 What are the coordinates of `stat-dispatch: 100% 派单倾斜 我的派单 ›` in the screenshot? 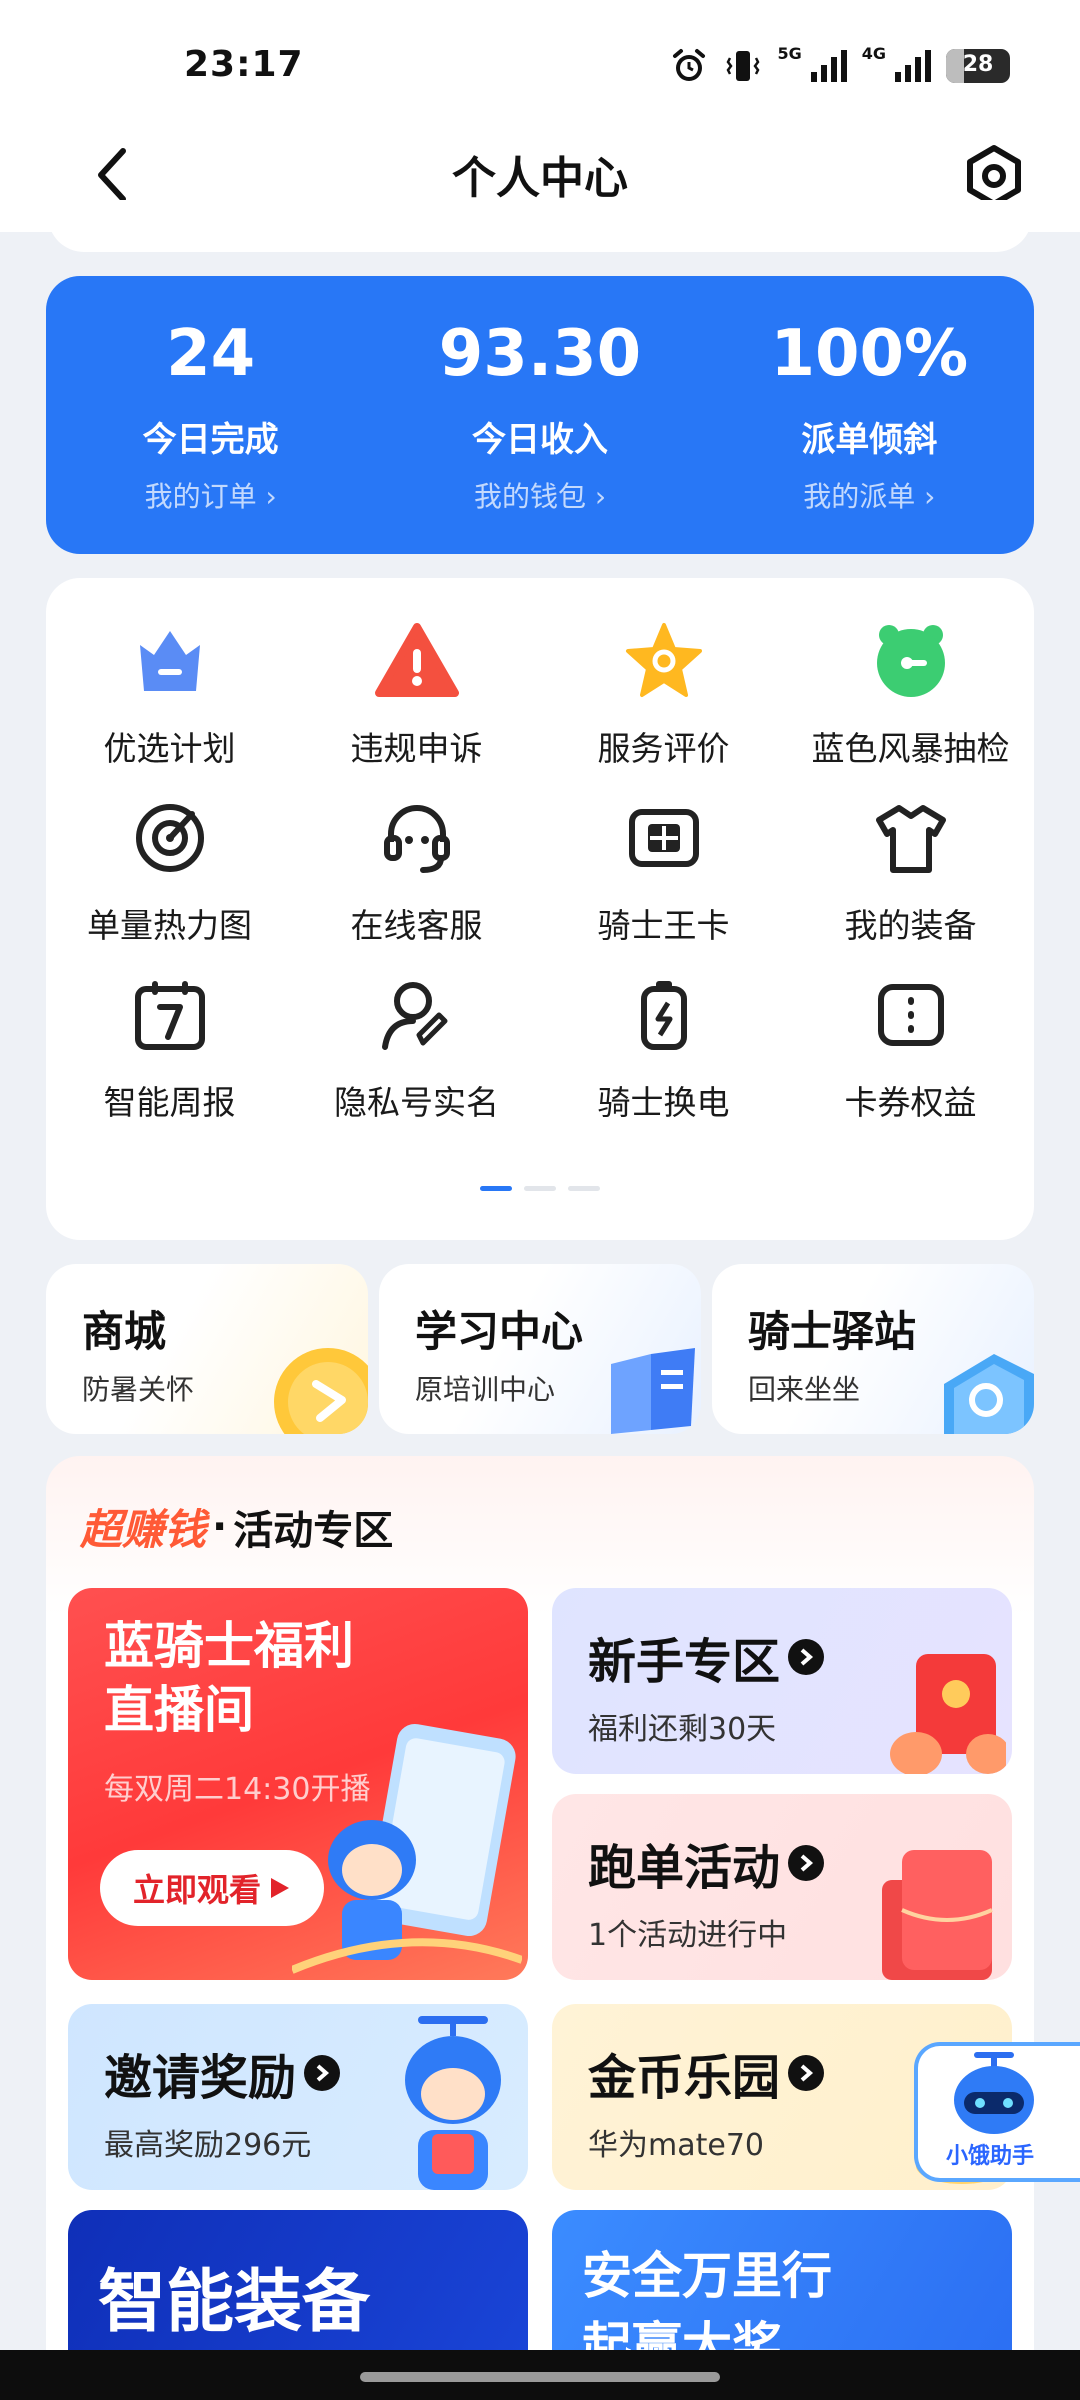 It's located at (869, 415).